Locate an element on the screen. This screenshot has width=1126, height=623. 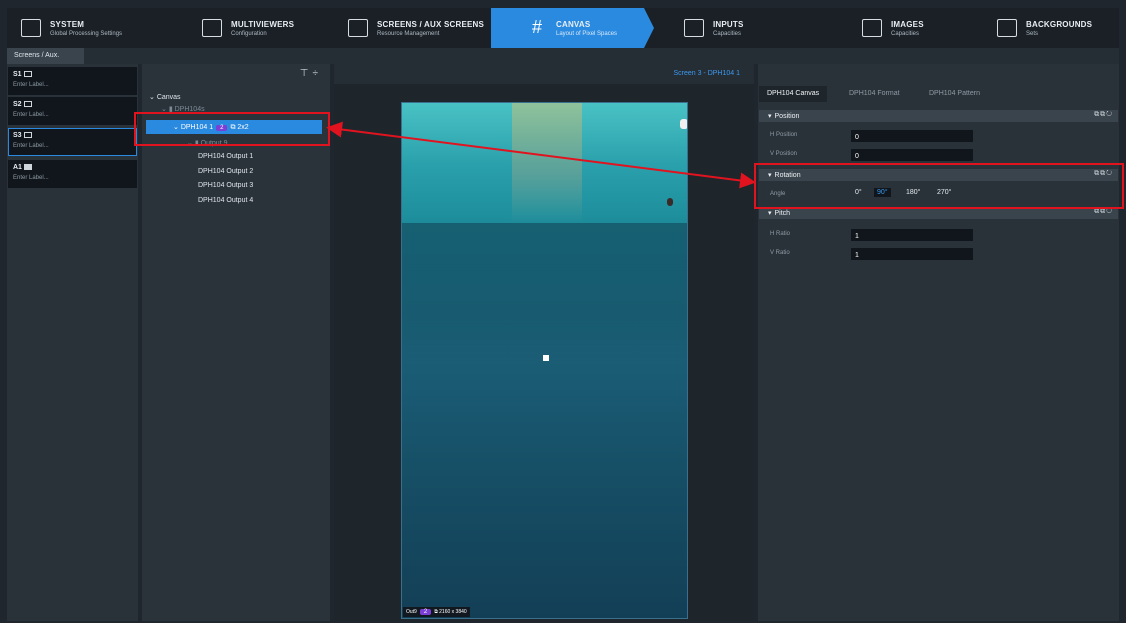
nav-subtitle: Sets is located at coordinates (1032, 33).